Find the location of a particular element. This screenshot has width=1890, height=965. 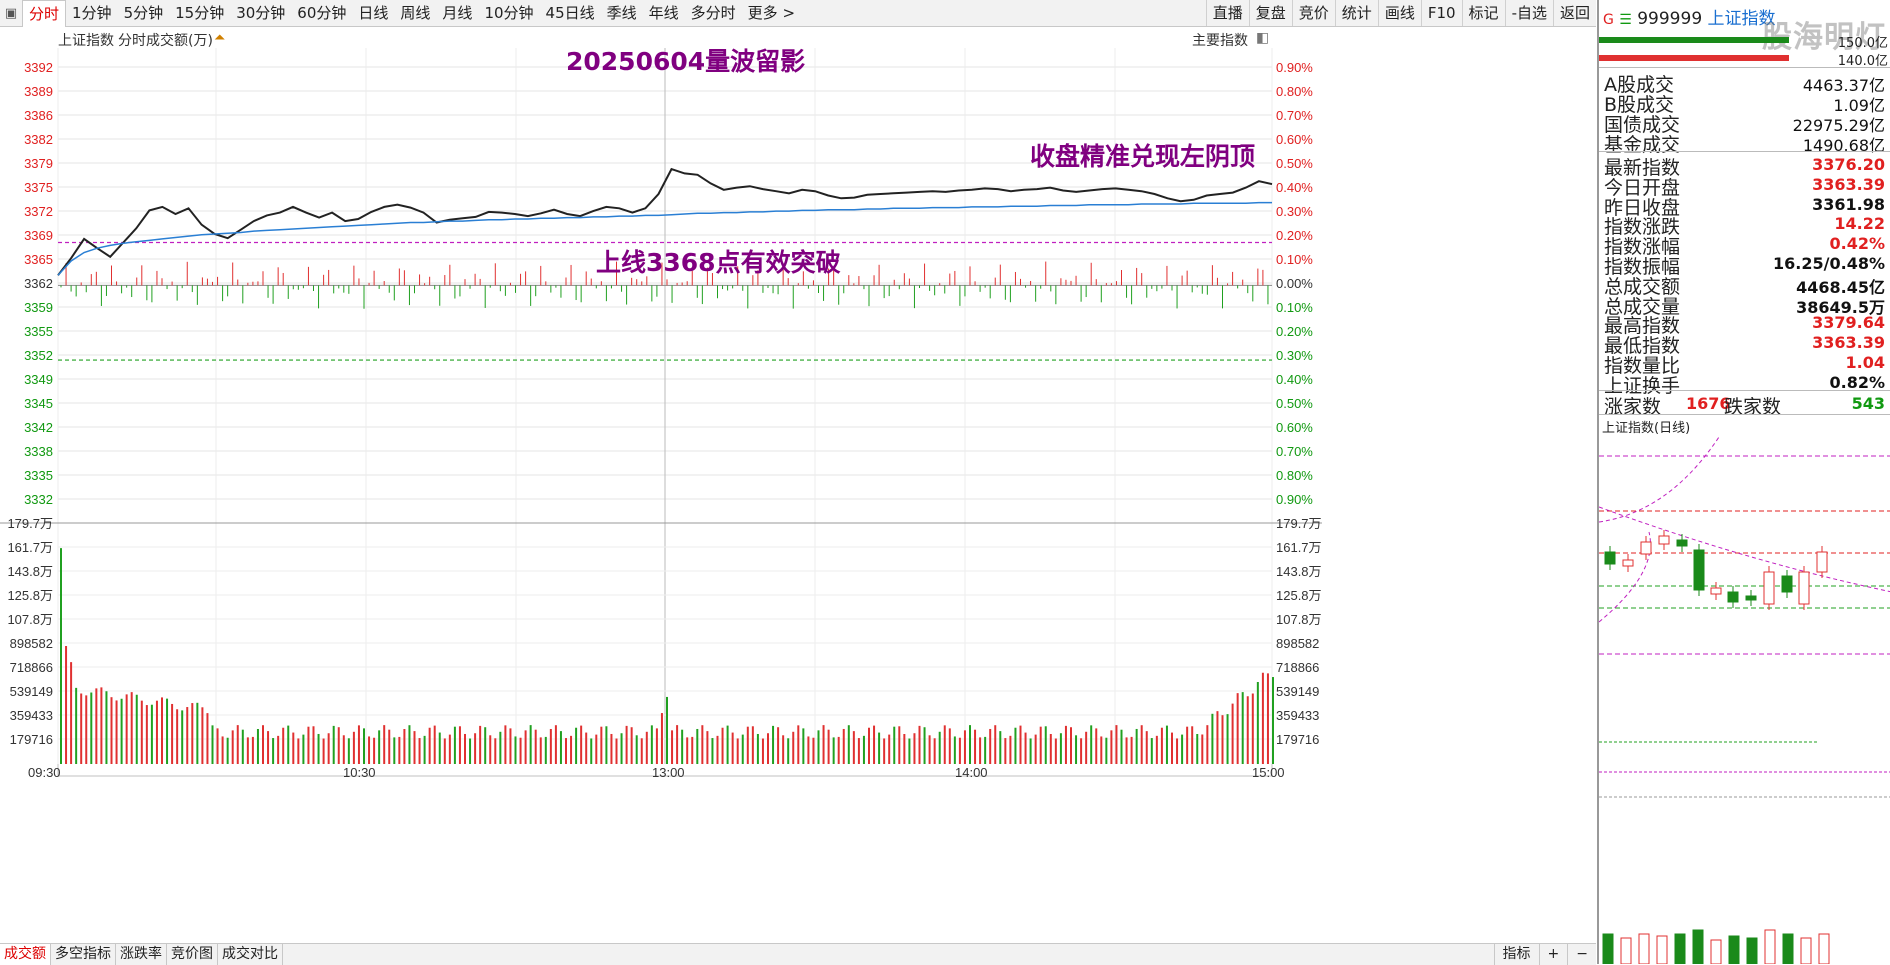

volume-tick-label-right: 125.8万 is located at coordinates (1299, 595).